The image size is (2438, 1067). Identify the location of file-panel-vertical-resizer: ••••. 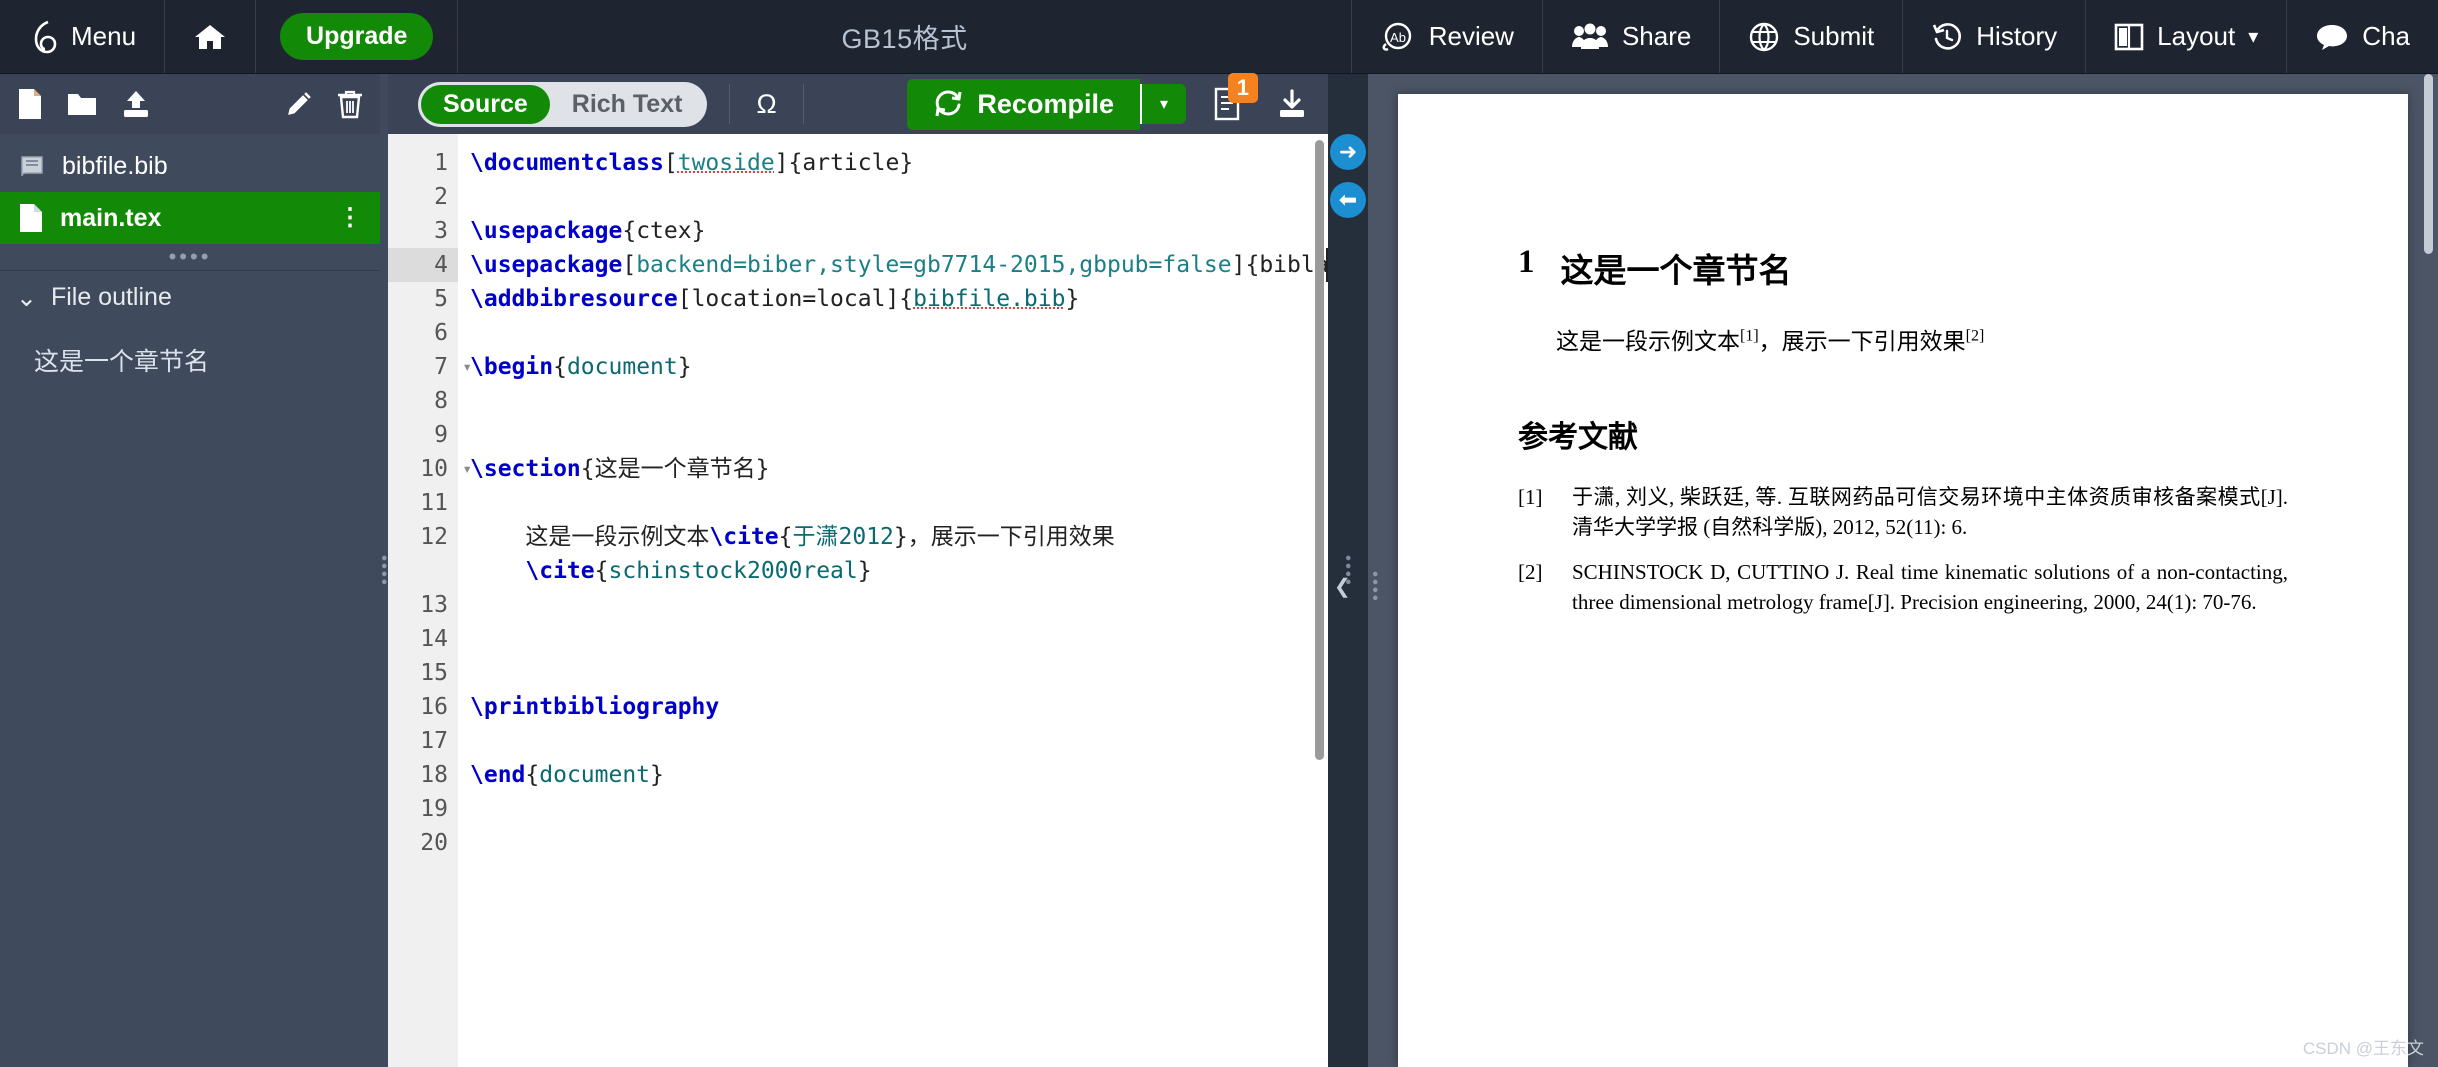
(384, 570).